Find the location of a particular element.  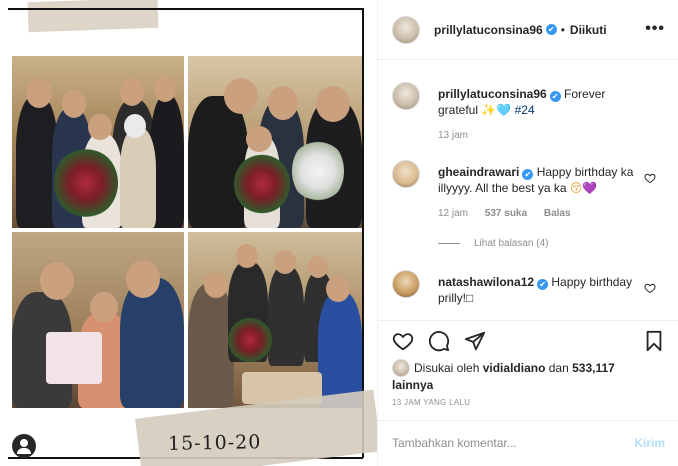

comment-text: natashawilona12 ✔ Happy birthday prilly!□ is located at coordinates (538, 290).